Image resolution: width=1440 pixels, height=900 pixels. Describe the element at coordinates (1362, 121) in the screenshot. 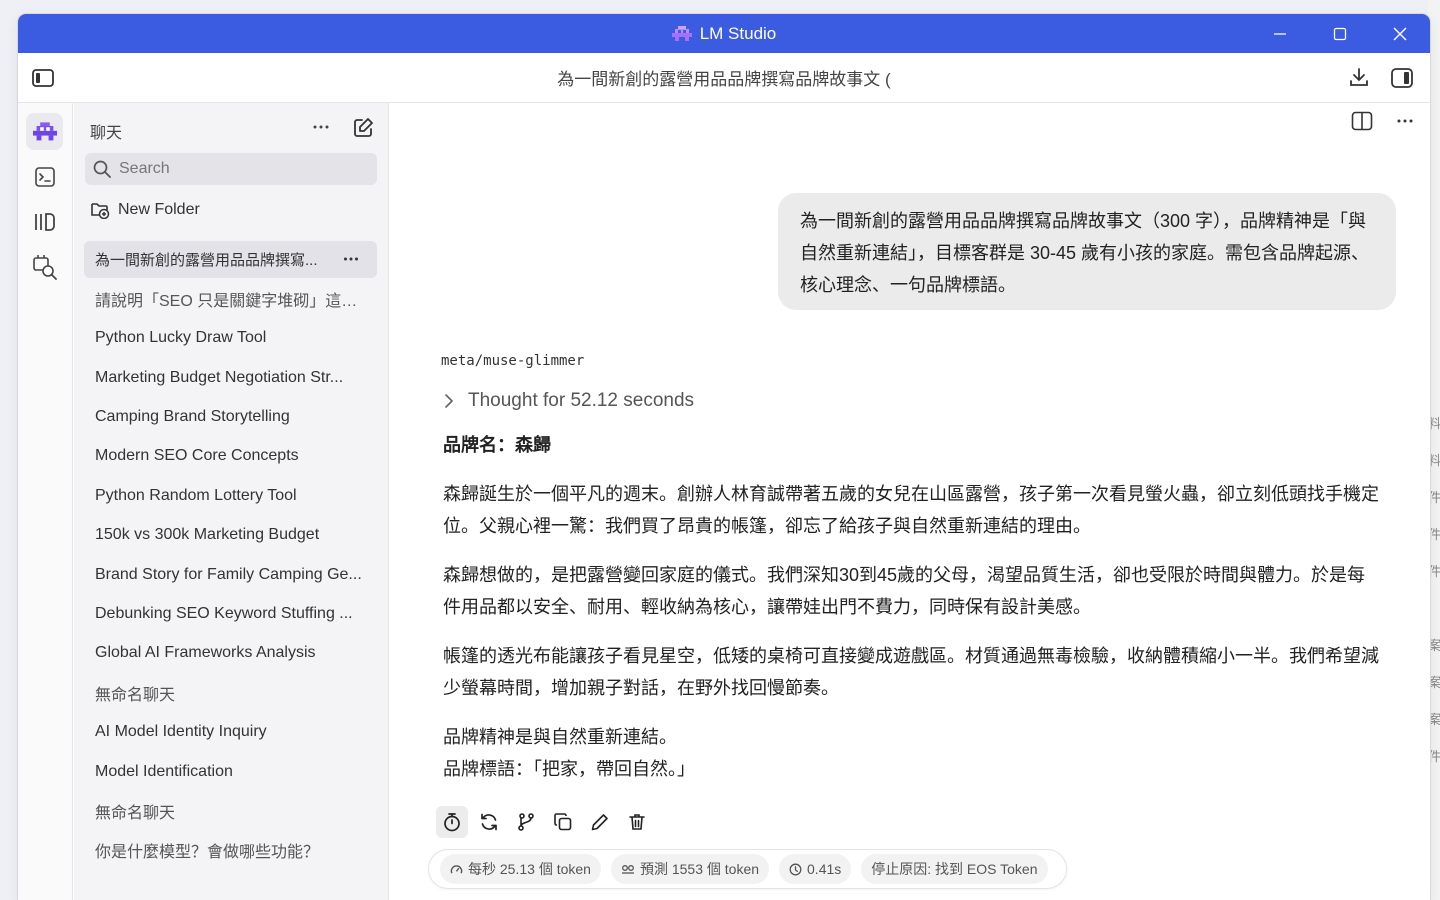

I see `split-view-icon` at that location.